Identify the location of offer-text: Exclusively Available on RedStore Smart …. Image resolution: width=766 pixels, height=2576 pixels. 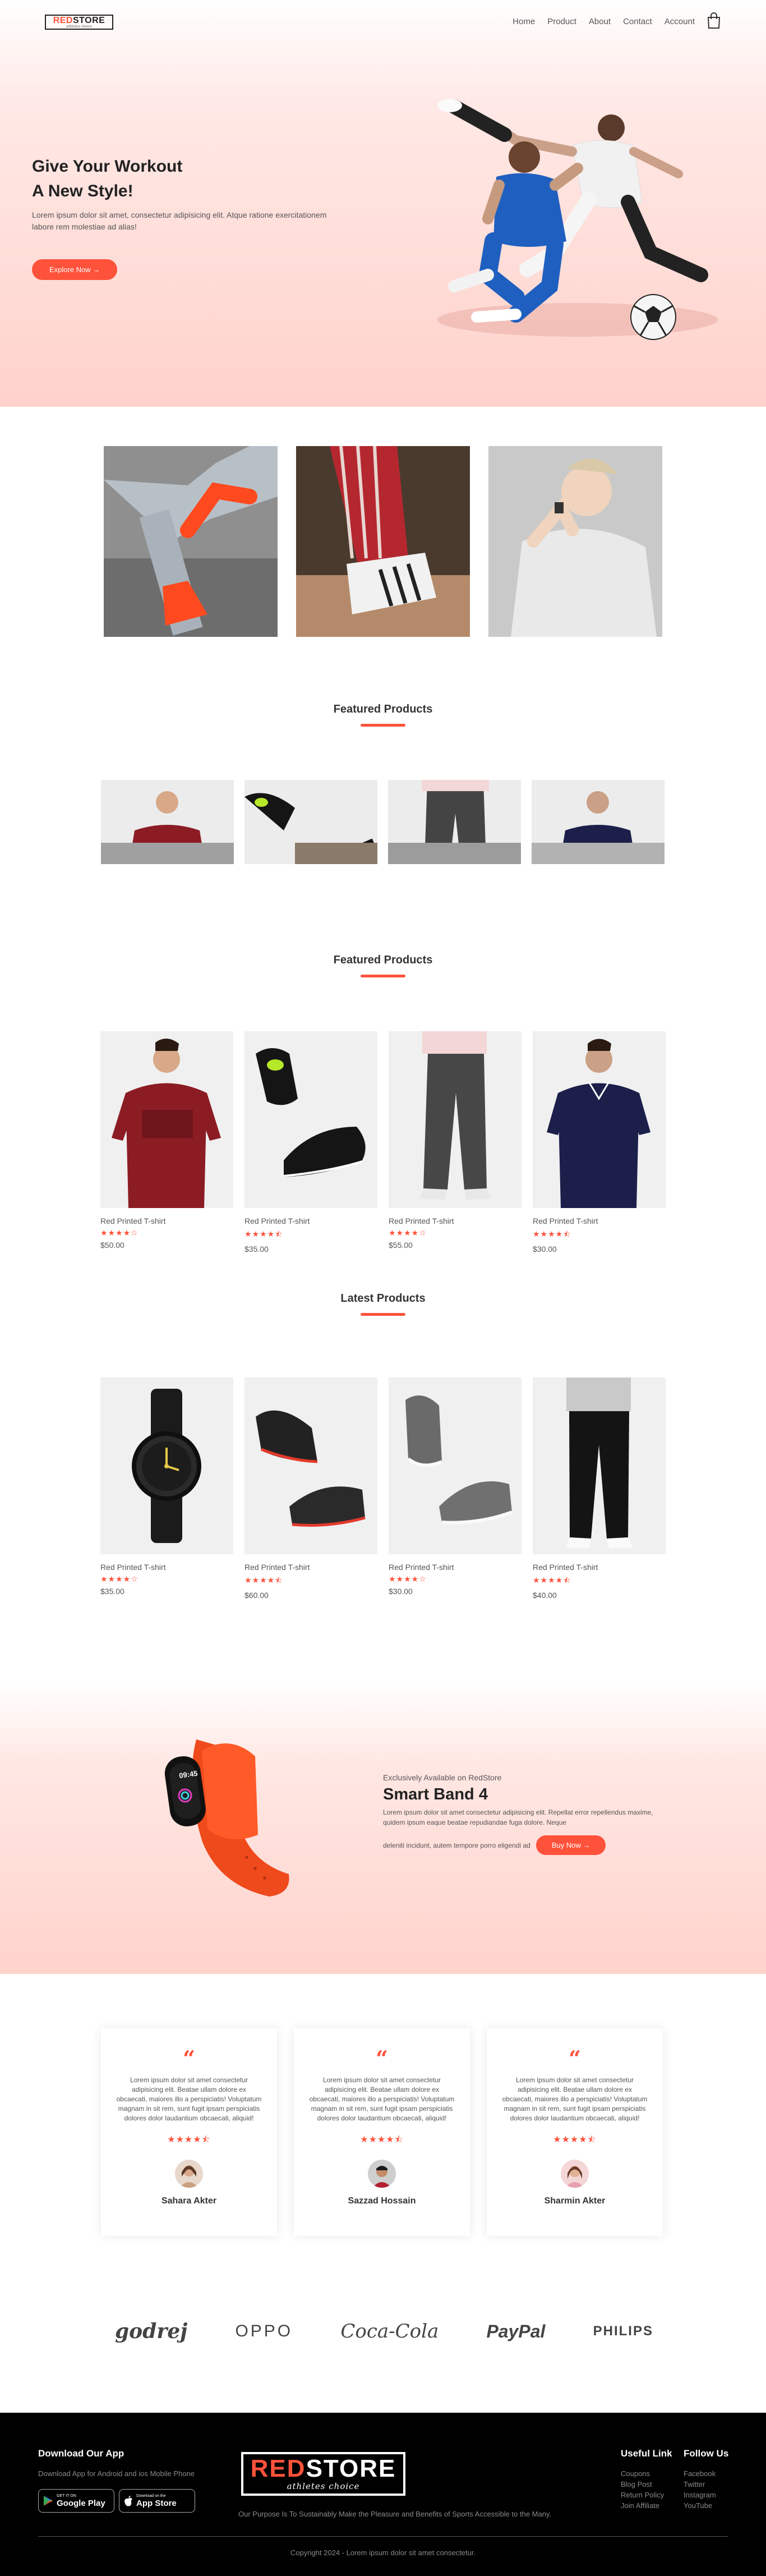
(529, 1814).